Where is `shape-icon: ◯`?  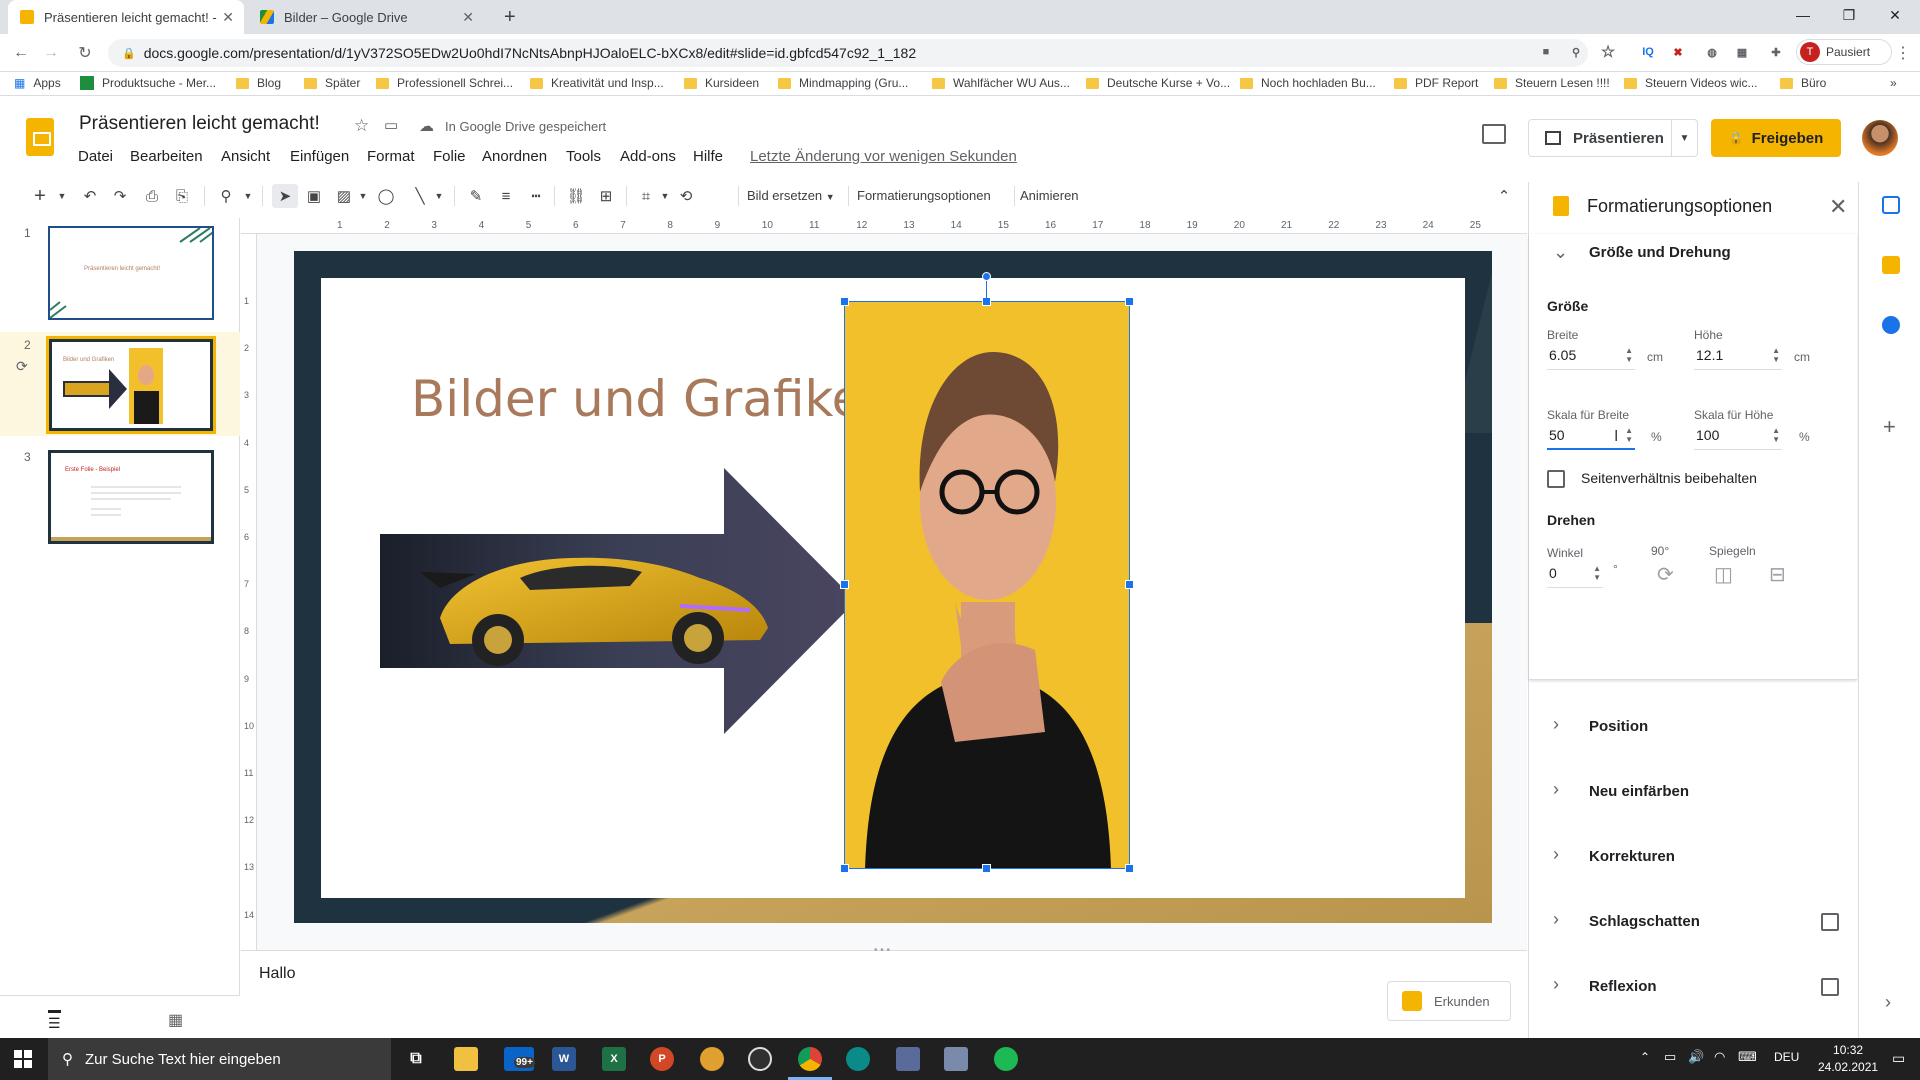 shape-icon: ◯ is located at coordinates (386, 196).